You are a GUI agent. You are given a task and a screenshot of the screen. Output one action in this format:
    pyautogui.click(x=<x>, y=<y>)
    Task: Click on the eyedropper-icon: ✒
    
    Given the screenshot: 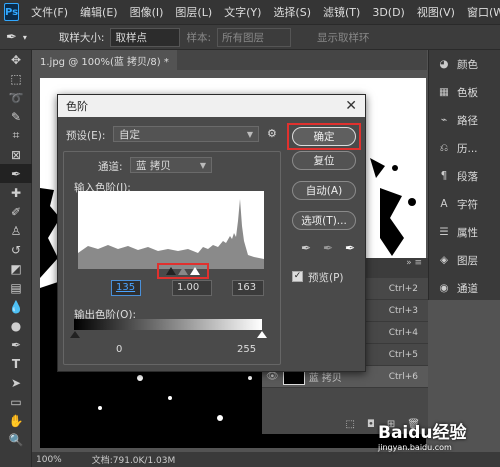 What is the action you would take?
    pyautogui.click(x=11, y=37)
    